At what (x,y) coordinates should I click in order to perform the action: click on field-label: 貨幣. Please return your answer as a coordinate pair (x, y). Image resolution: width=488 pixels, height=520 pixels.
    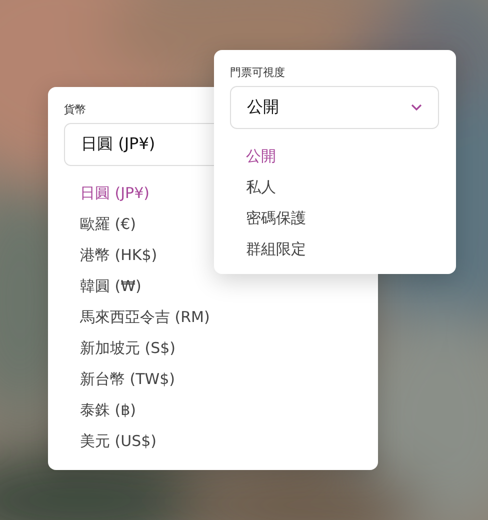
    Looking at the image, I should click on (75, 110).